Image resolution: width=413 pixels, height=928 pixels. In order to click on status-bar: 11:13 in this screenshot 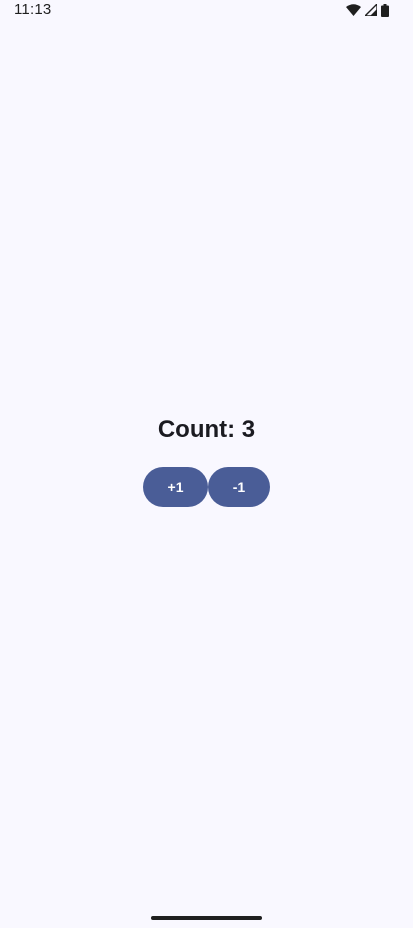, I will do `click(206, 11)`.